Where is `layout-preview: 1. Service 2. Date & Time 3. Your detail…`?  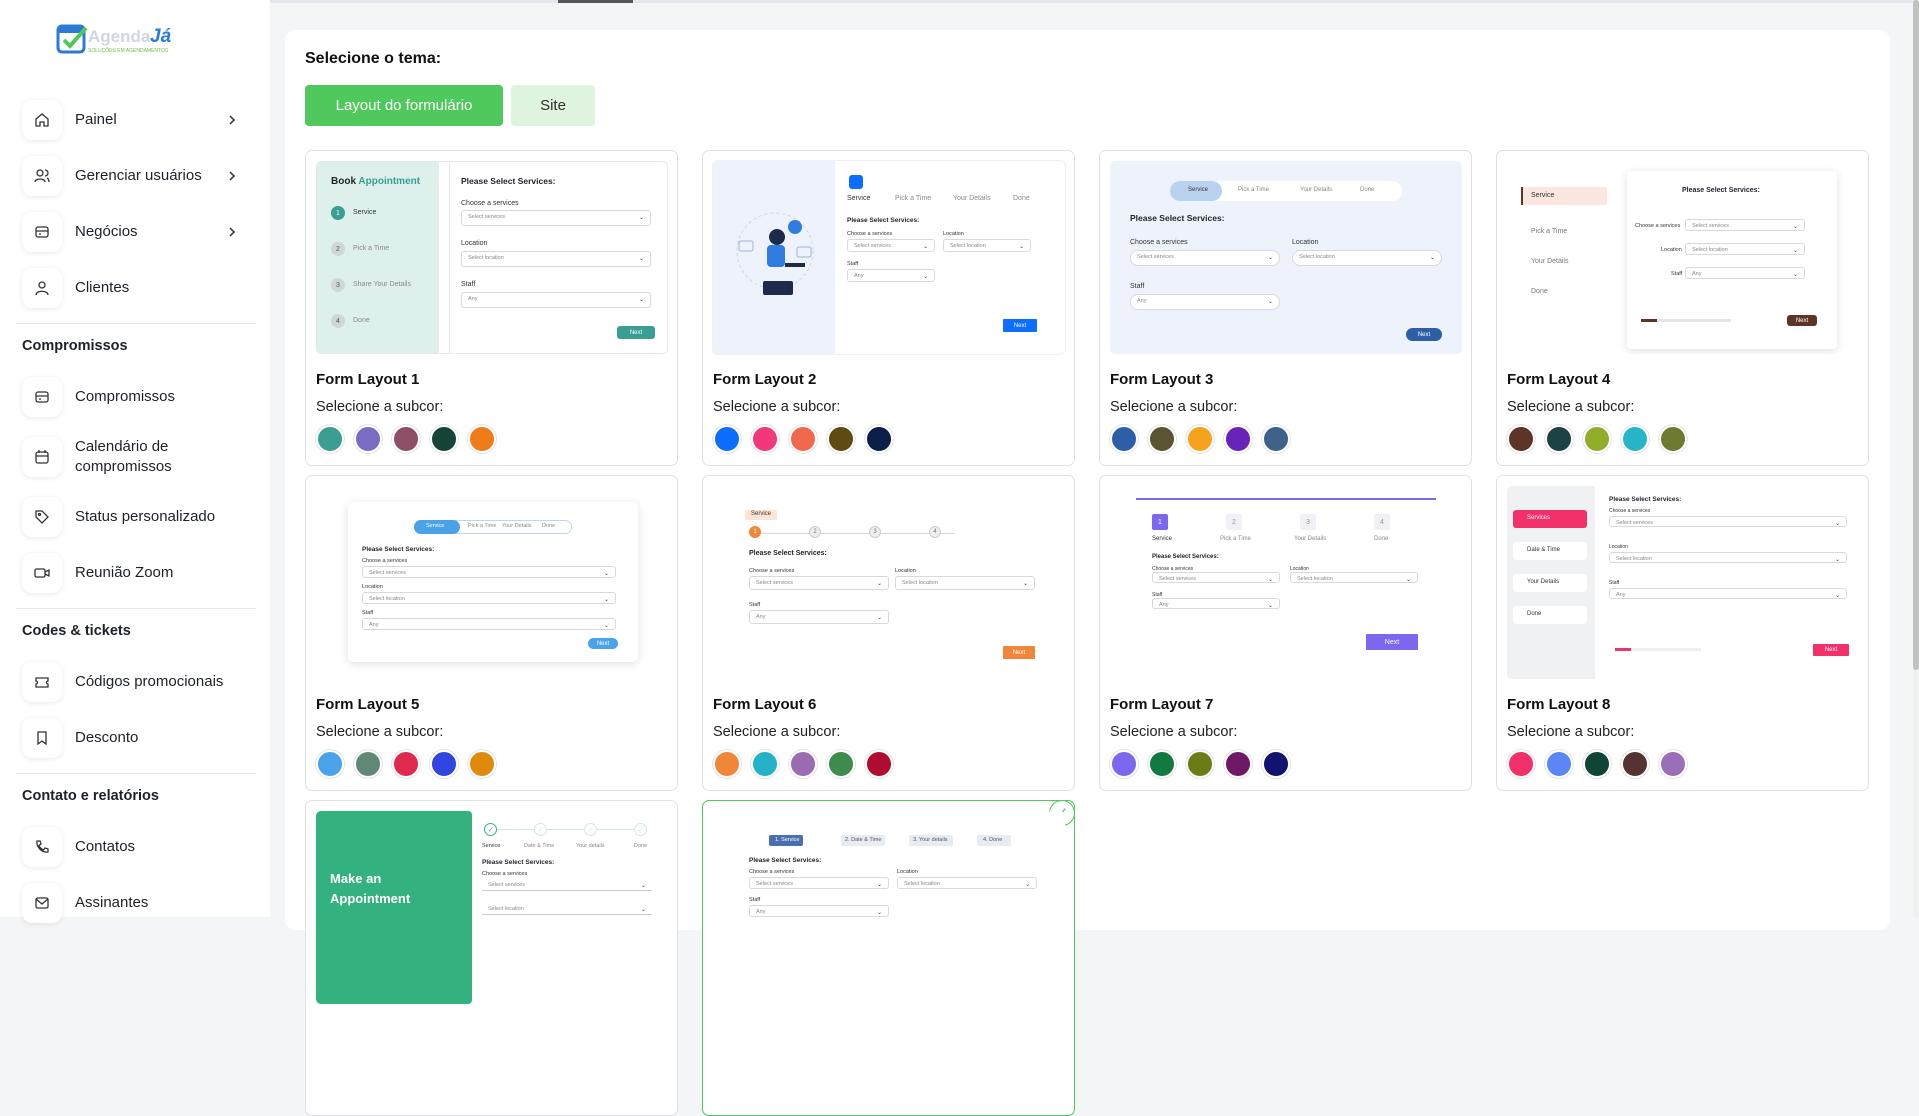
layout-preview: 1. Service 2. Date & Time 3. Your detail… is located at coordinates (889, 907).